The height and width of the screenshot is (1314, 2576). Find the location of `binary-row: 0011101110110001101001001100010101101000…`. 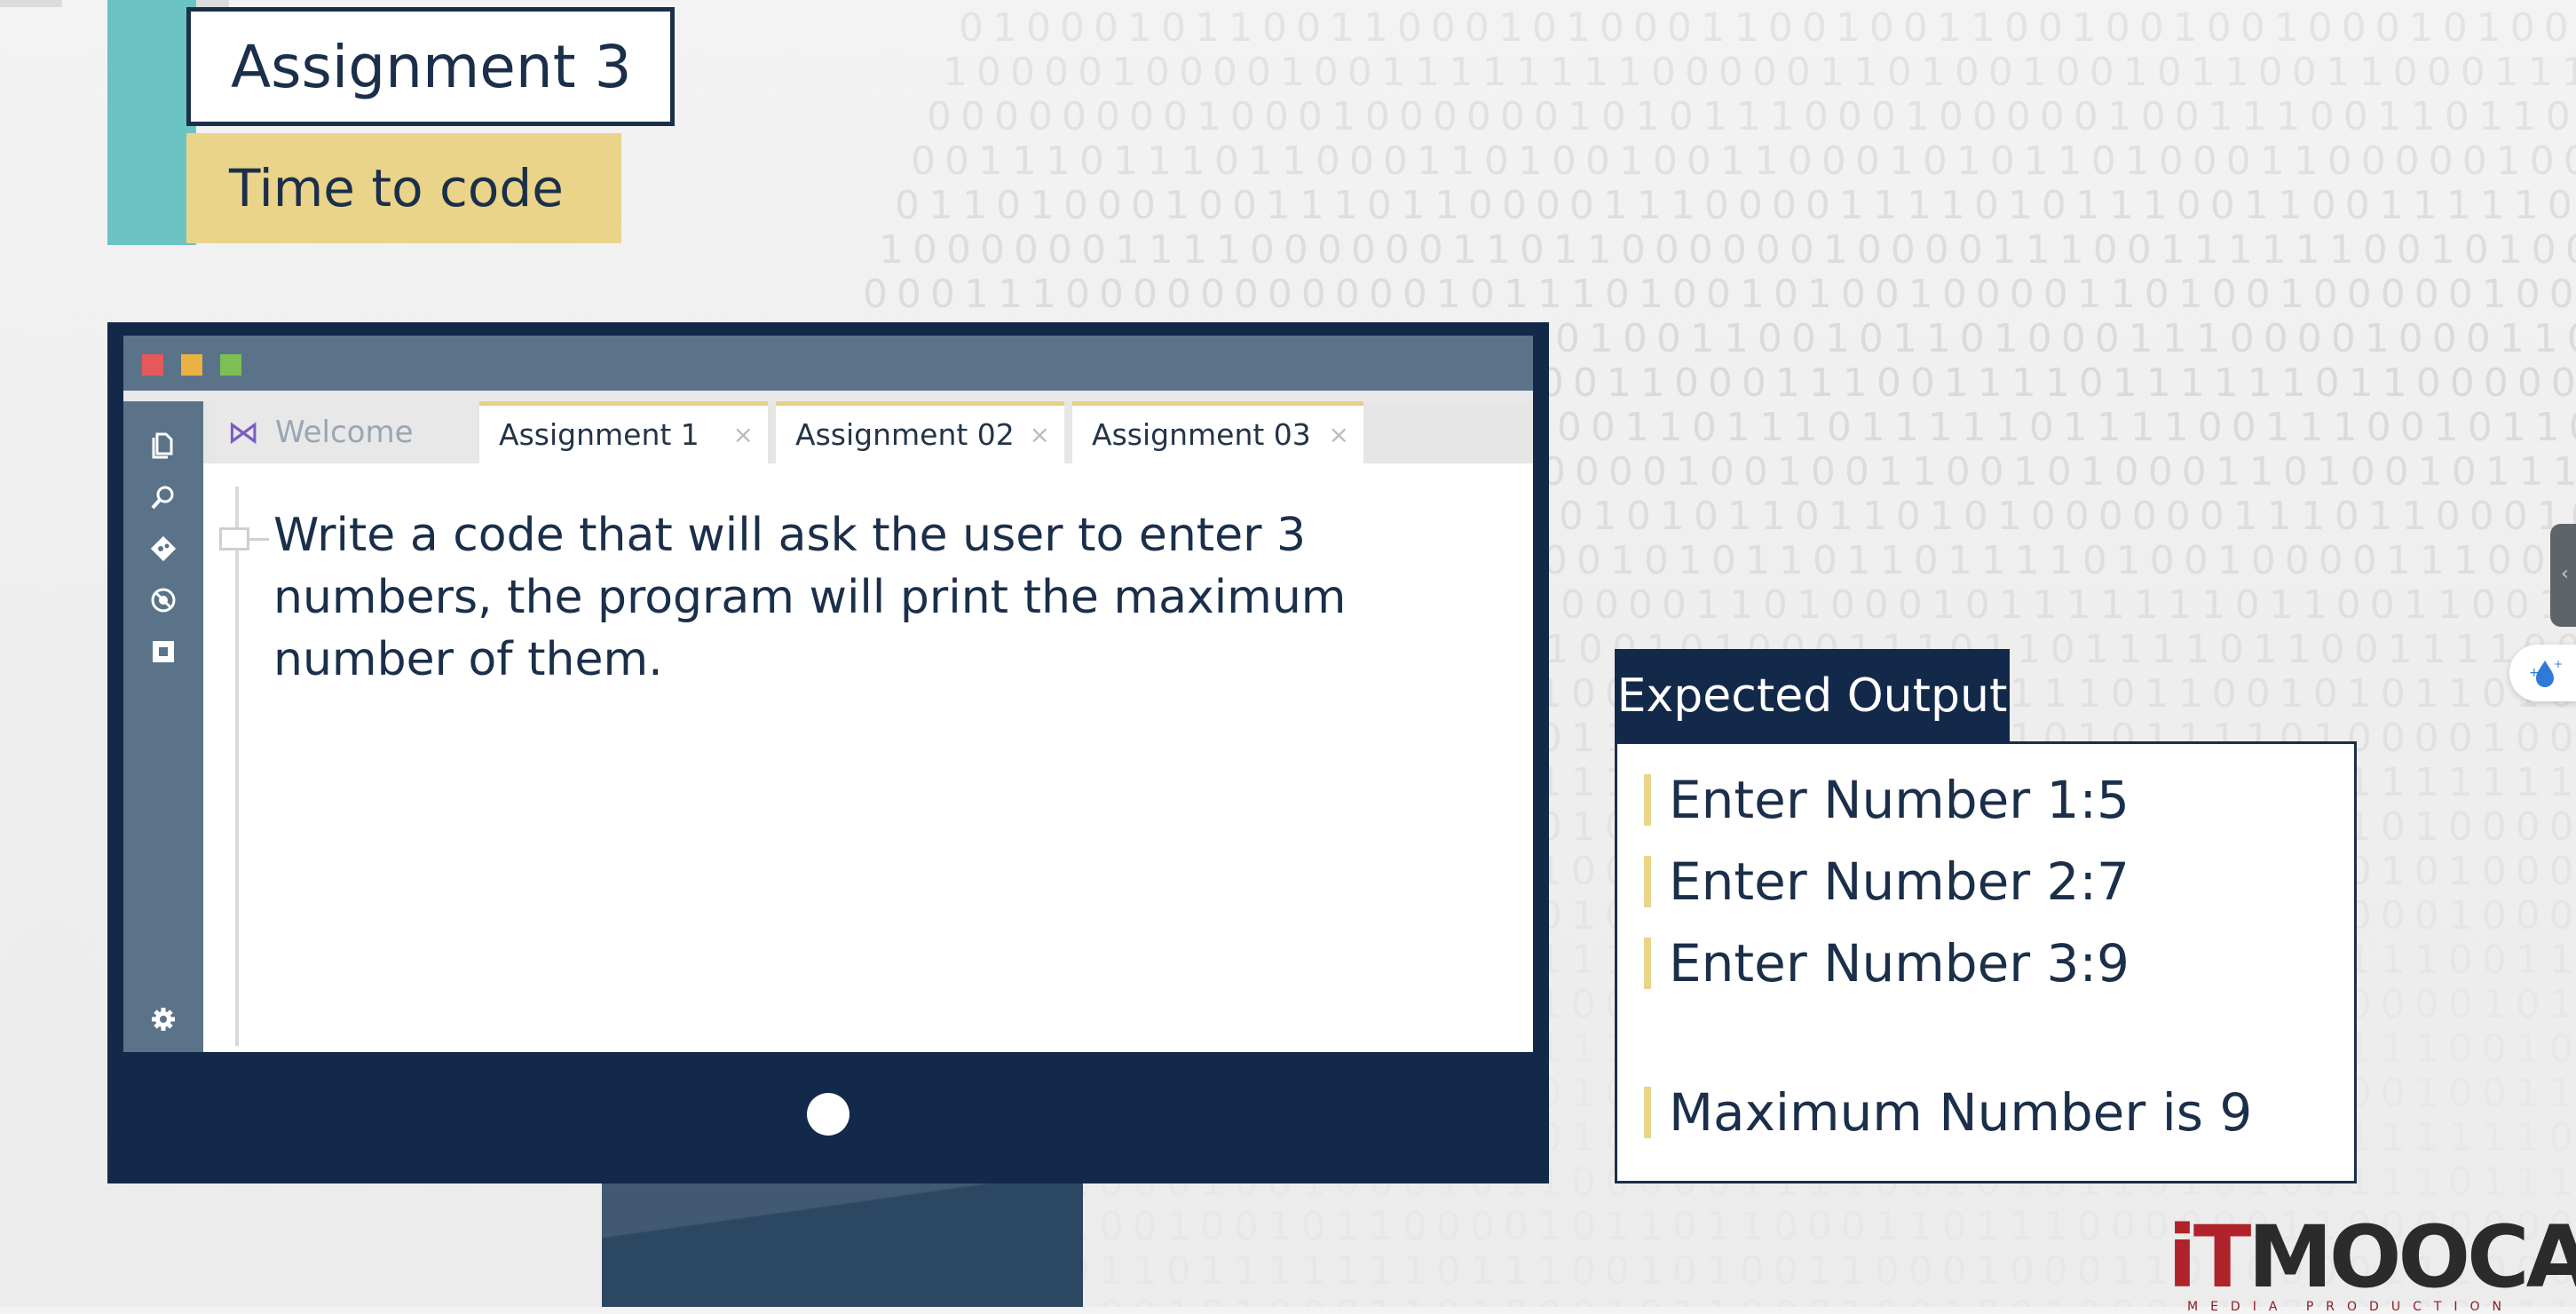

binary-row: 0011101110110001101001001100010101101000… is located at coordinates (1743, 161).